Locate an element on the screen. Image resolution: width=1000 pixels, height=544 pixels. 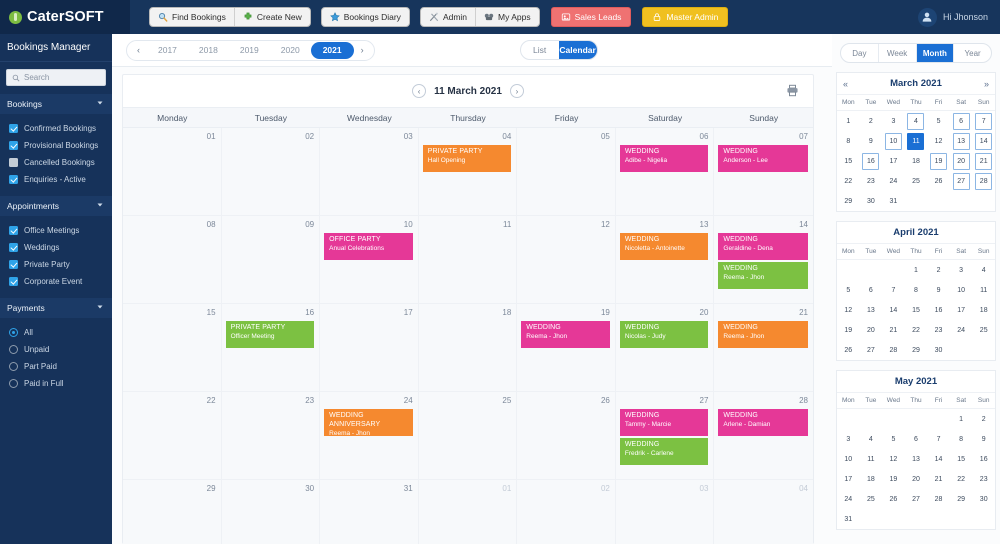
mini-day-cell: 3 is located at coordinates (893, 121).